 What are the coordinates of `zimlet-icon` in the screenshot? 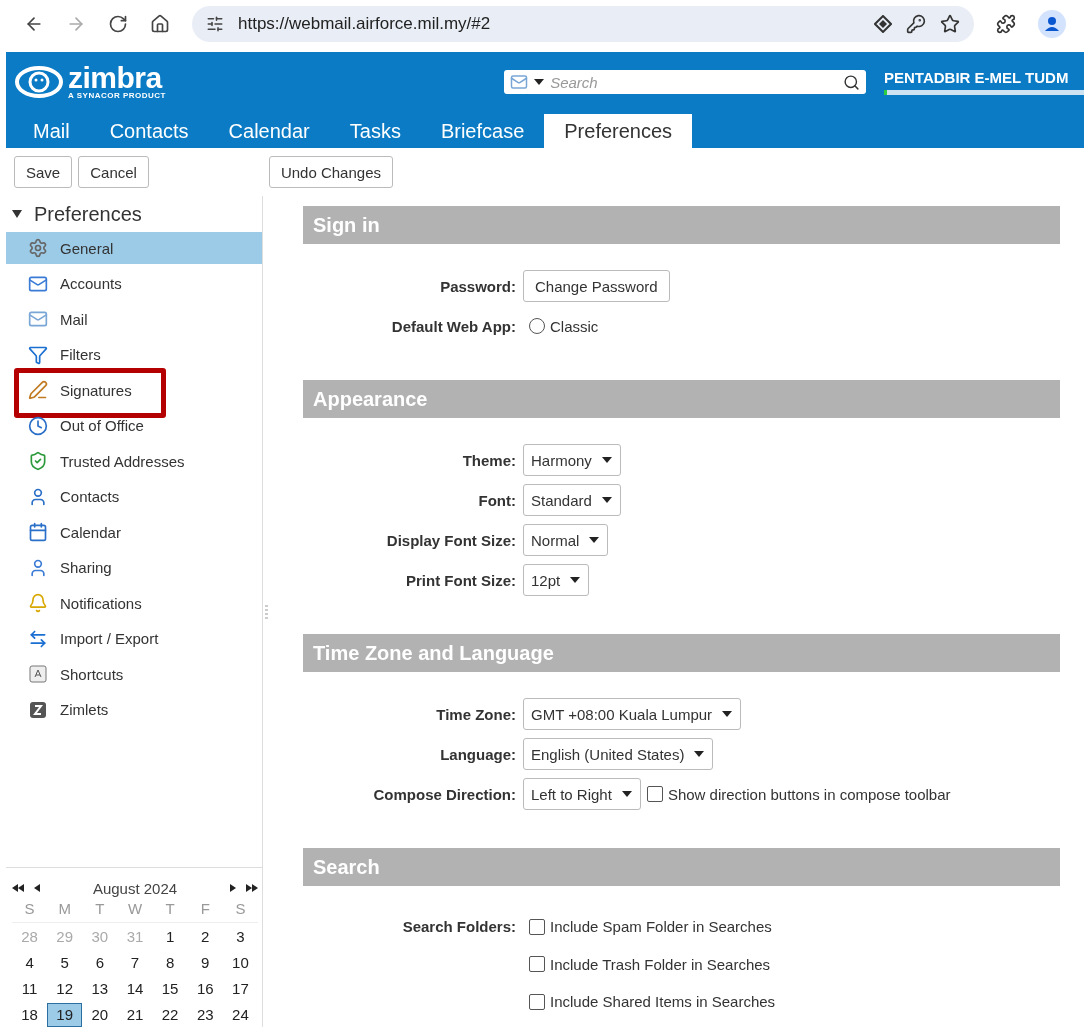 It's located at (38, 709).